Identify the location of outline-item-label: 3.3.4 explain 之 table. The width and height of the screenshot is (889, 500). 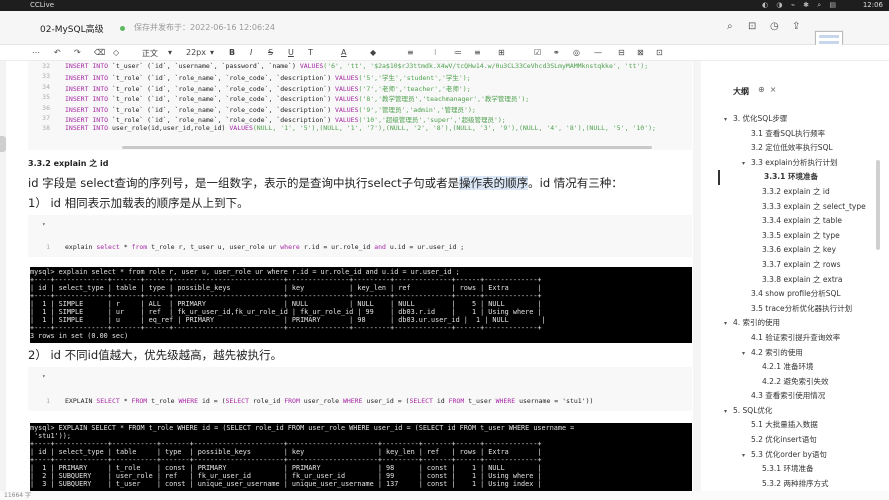
(802, 221).